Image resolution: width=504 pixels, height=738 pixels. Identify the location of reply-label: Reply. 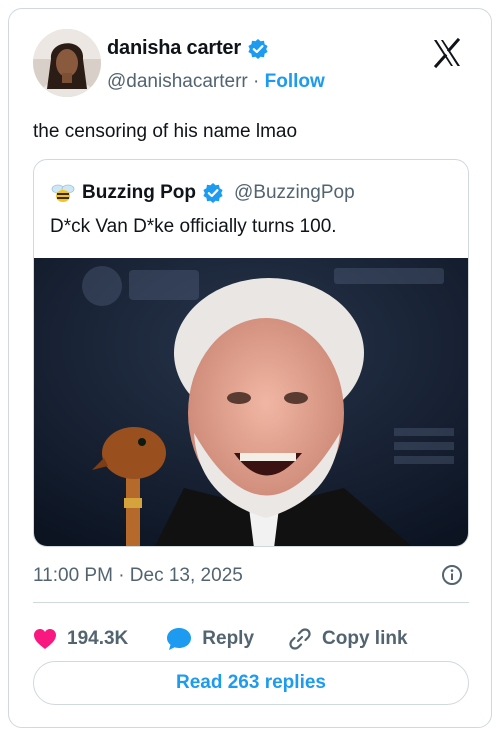
(228, 638).